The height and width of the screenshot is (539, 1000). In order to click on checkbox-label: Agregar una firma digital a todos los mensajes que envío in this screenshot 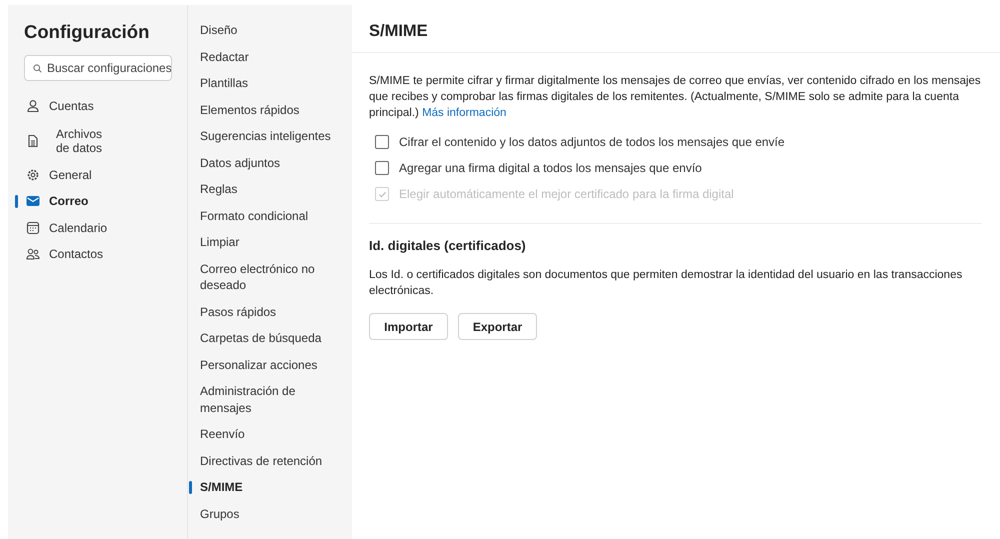, I will do `click(550, 168)`.